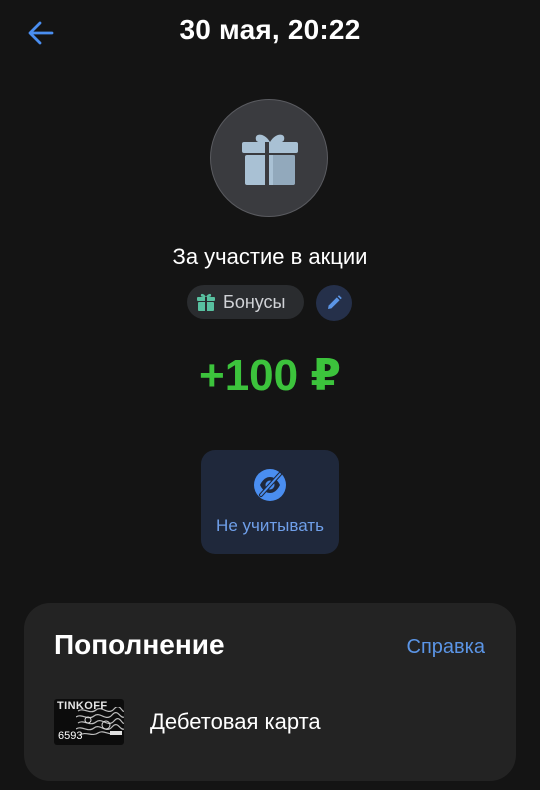 This screenshot has height=790, width=540. I want to click on edit-category-button, so click(334, 303).